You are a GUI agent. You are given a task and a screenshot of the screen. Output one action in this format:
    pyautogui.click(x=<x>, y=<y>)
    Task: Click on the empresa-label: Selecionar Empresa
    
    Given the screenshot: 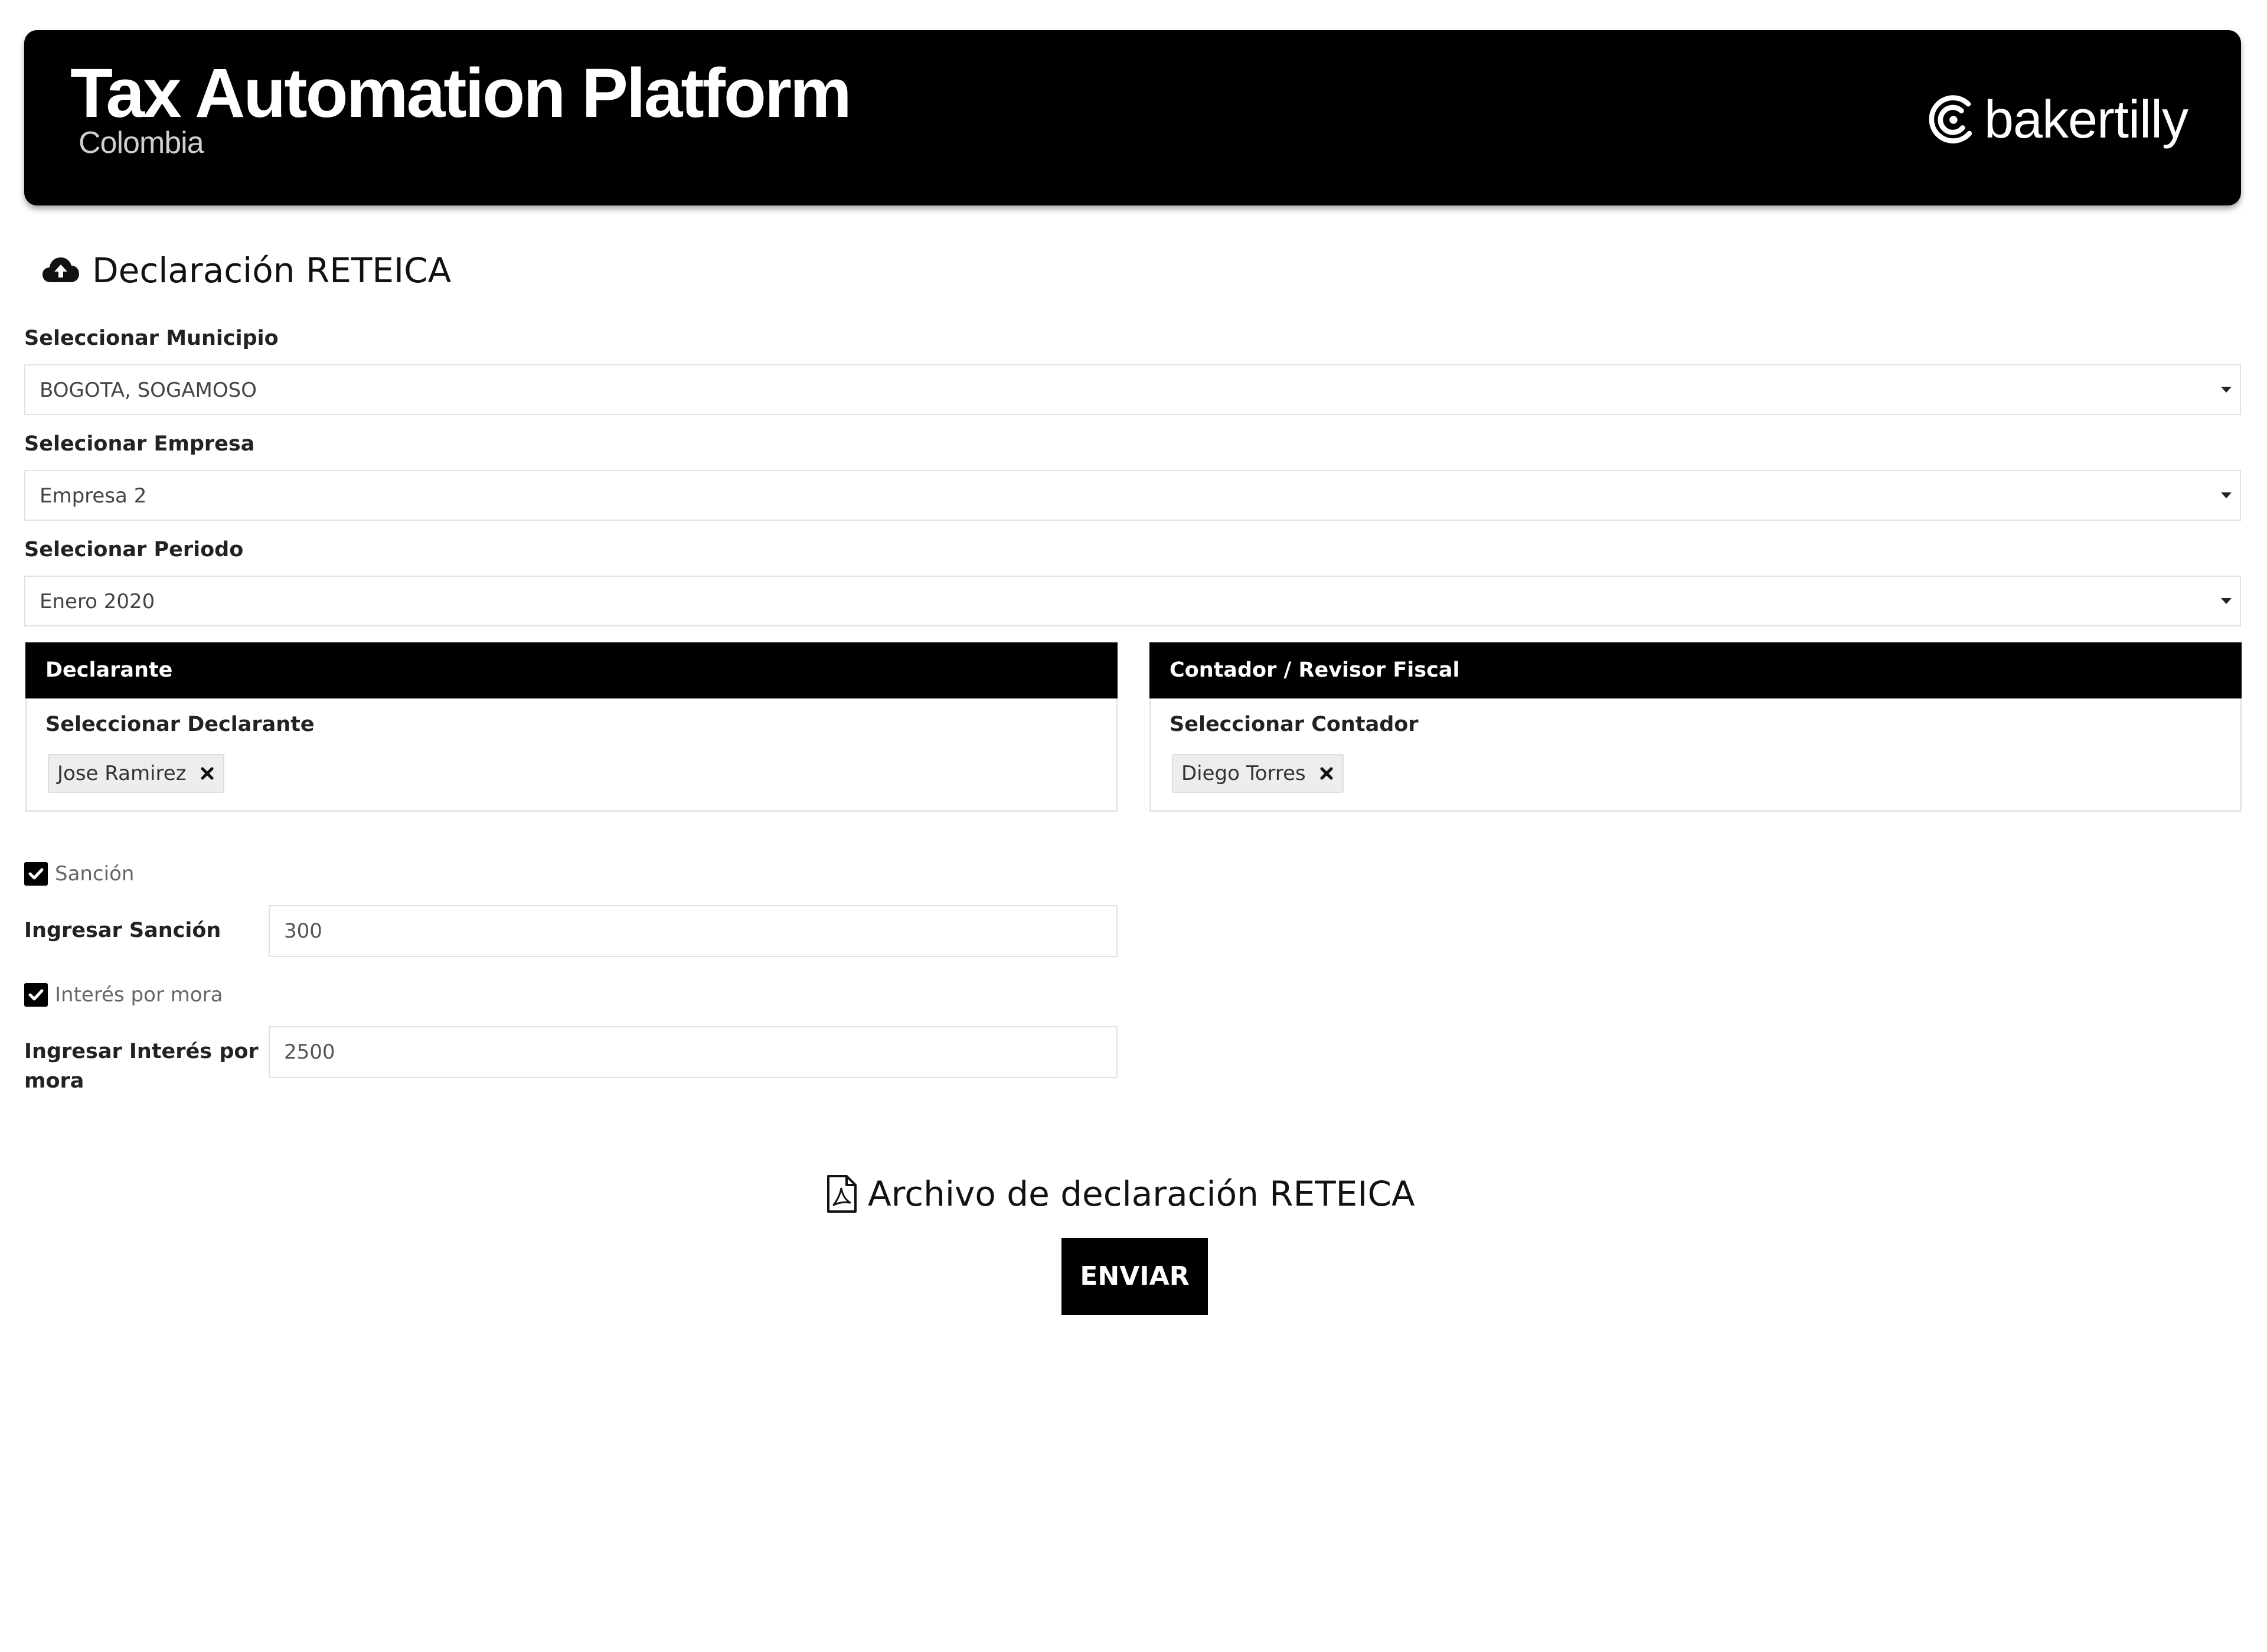 What is the action you would take?
    pyautogui.click(x=139, y=444)
    